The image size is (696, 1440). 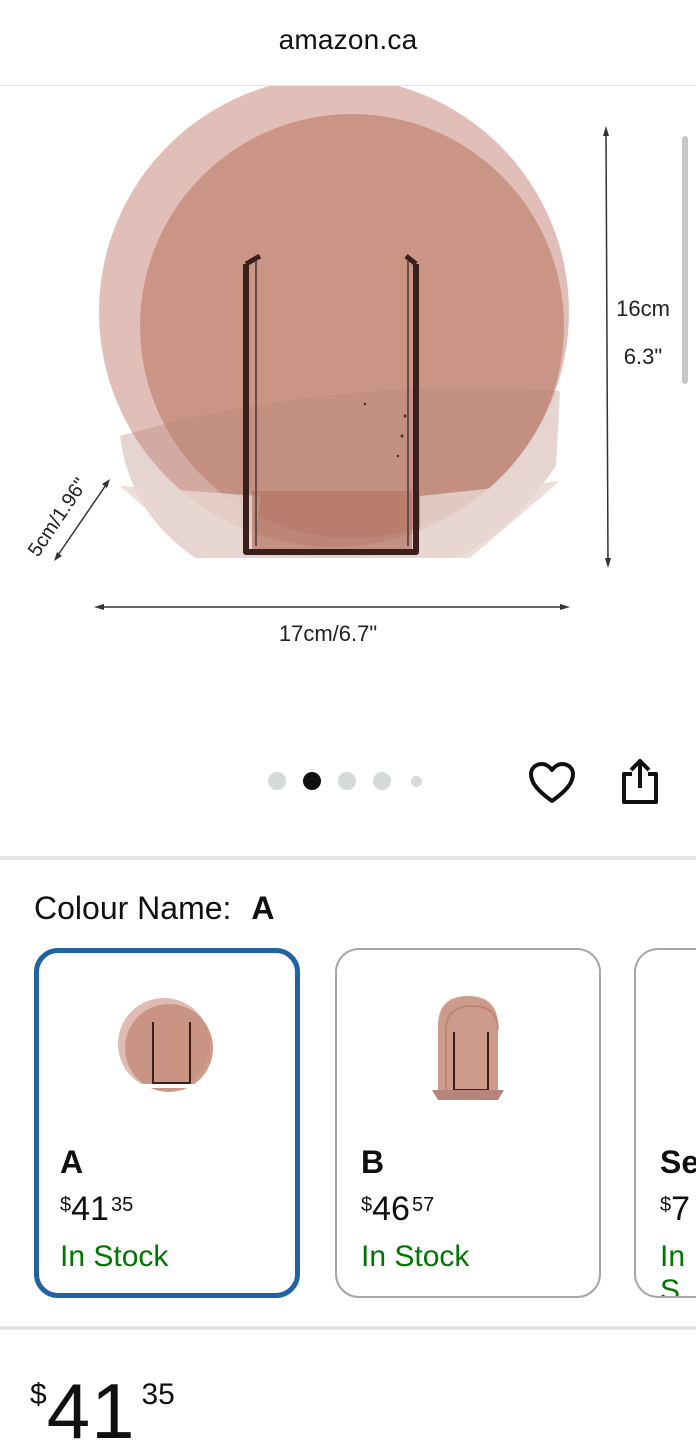 I want to click on price-whole: 7, so click(x=681, y=1209).